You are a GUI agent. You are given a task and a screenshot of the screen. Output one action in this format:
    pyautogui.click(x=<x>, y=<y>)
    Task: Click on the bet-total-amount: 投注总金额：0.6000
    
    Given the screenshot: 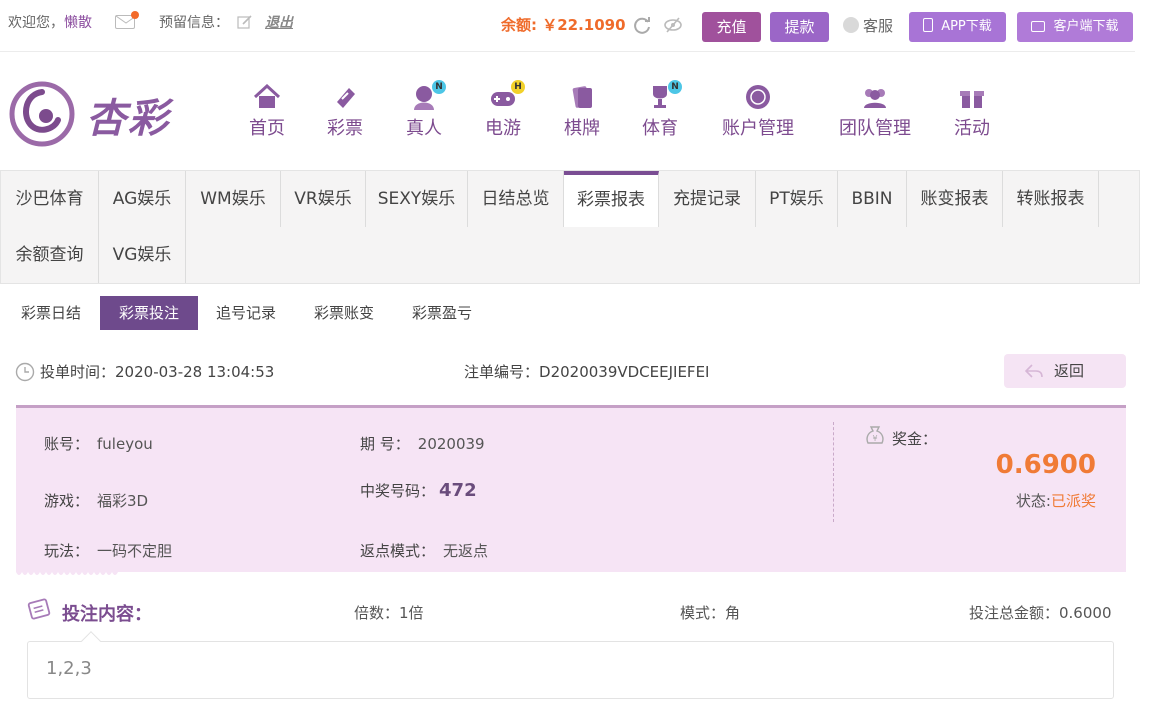 What is the action you would take?
    pyautogui.click(x=1040, y=613)
    